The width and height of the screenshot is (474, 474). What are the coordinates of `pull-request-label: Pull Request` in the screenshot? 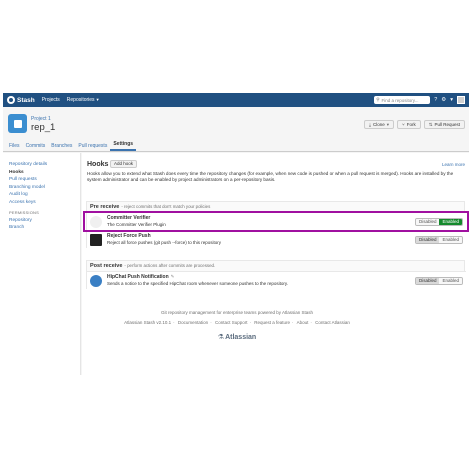 It's located at (447, 124).